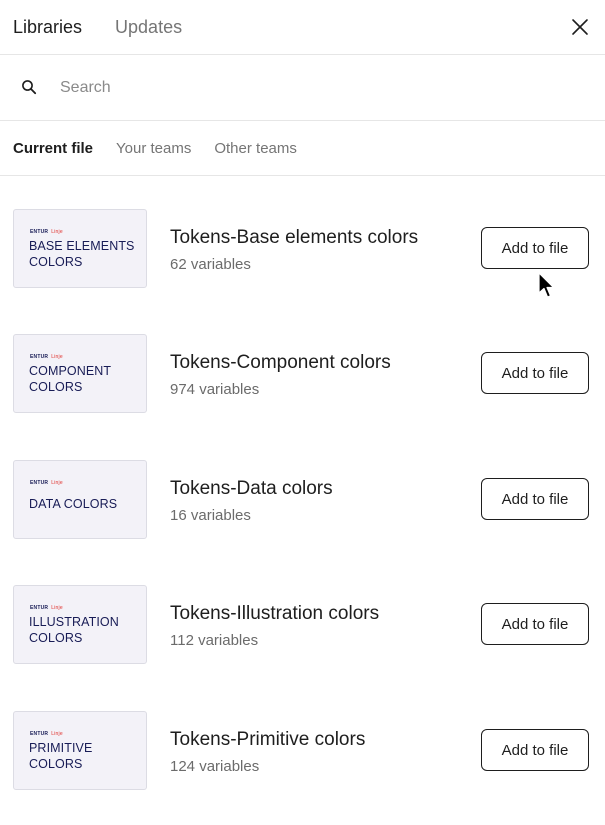  I want to click on thumbnail-title: ILLUSTRATION COLORS, so click(74, 630).